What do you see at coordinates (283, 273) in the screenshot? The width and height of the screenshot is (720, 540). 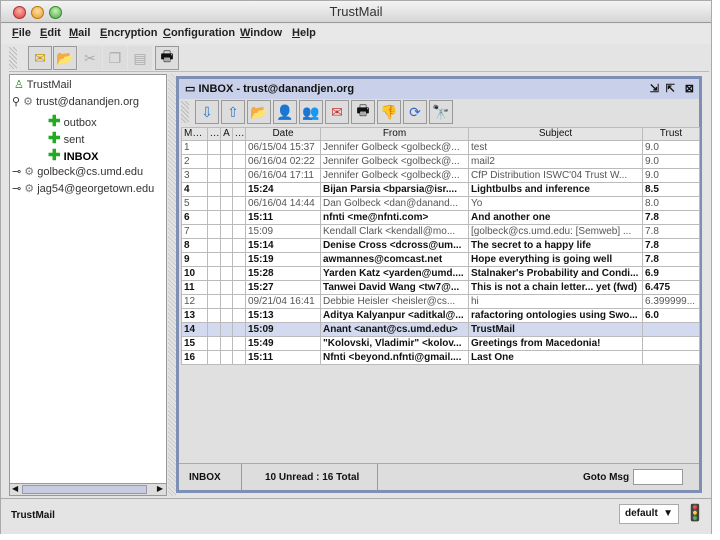 I see `message-date: 15:28` at bounding box center [283, 273].